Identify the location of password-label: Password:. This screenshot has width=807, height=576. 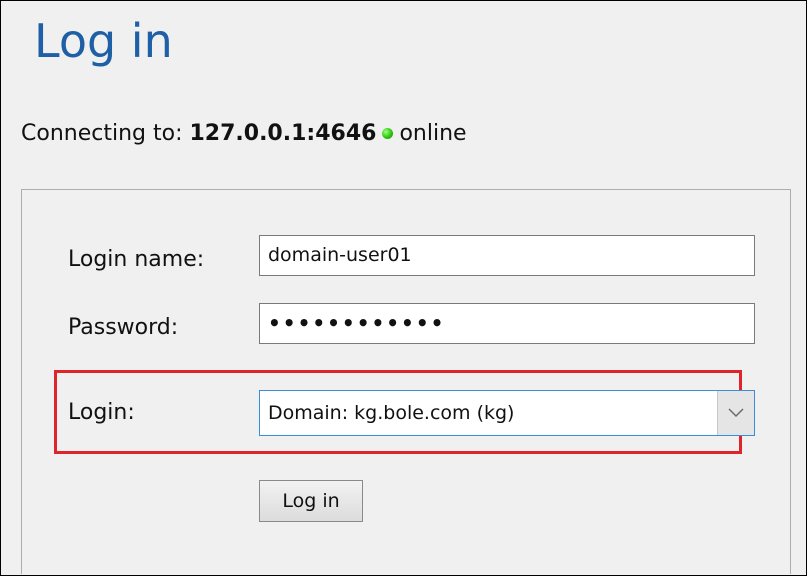
(123, 327).